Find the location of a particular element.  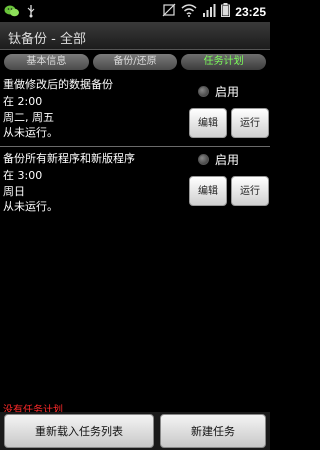

wechat-icon is located at coordinates (12, 12).